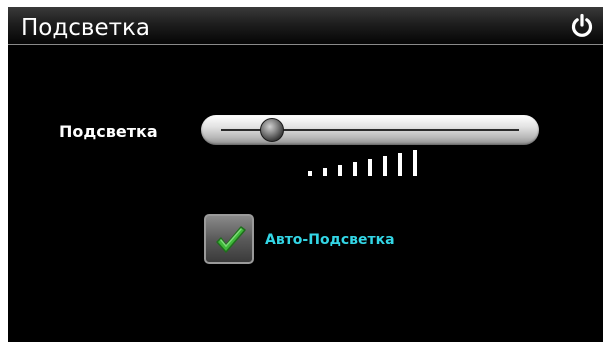 The width and height of the screenshot is (612, 349). What do you see at coordinates (86, 28) in the screenshot?
I see `page-title: Подсветка` at bounding box center [86, 28].